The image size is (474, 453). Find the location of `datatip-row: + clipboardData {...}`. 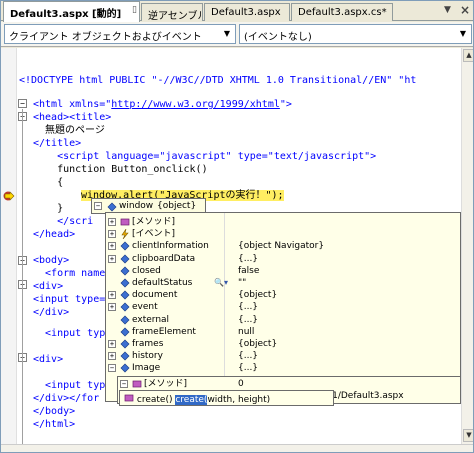

datatip-row: + clipboardData {...} is located at coordinates (281, 259).